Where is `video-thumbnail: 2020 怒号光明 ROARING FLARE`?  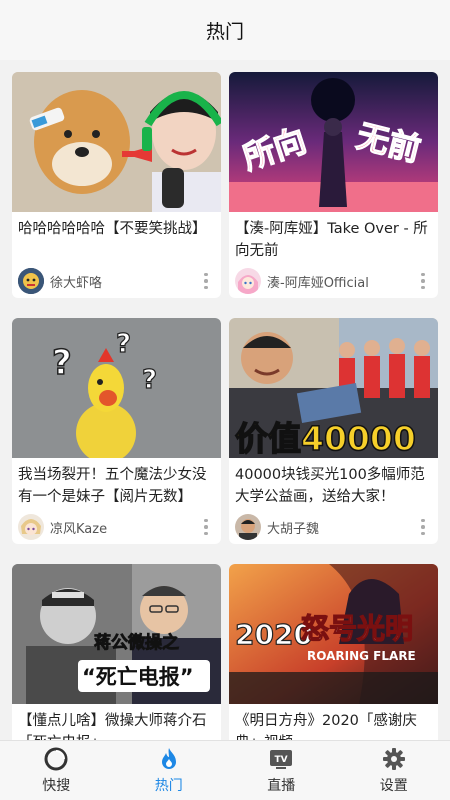 video-thumbnail: 2020 怒号光明 ROARING FLARE is located at coordinates (333, 634).